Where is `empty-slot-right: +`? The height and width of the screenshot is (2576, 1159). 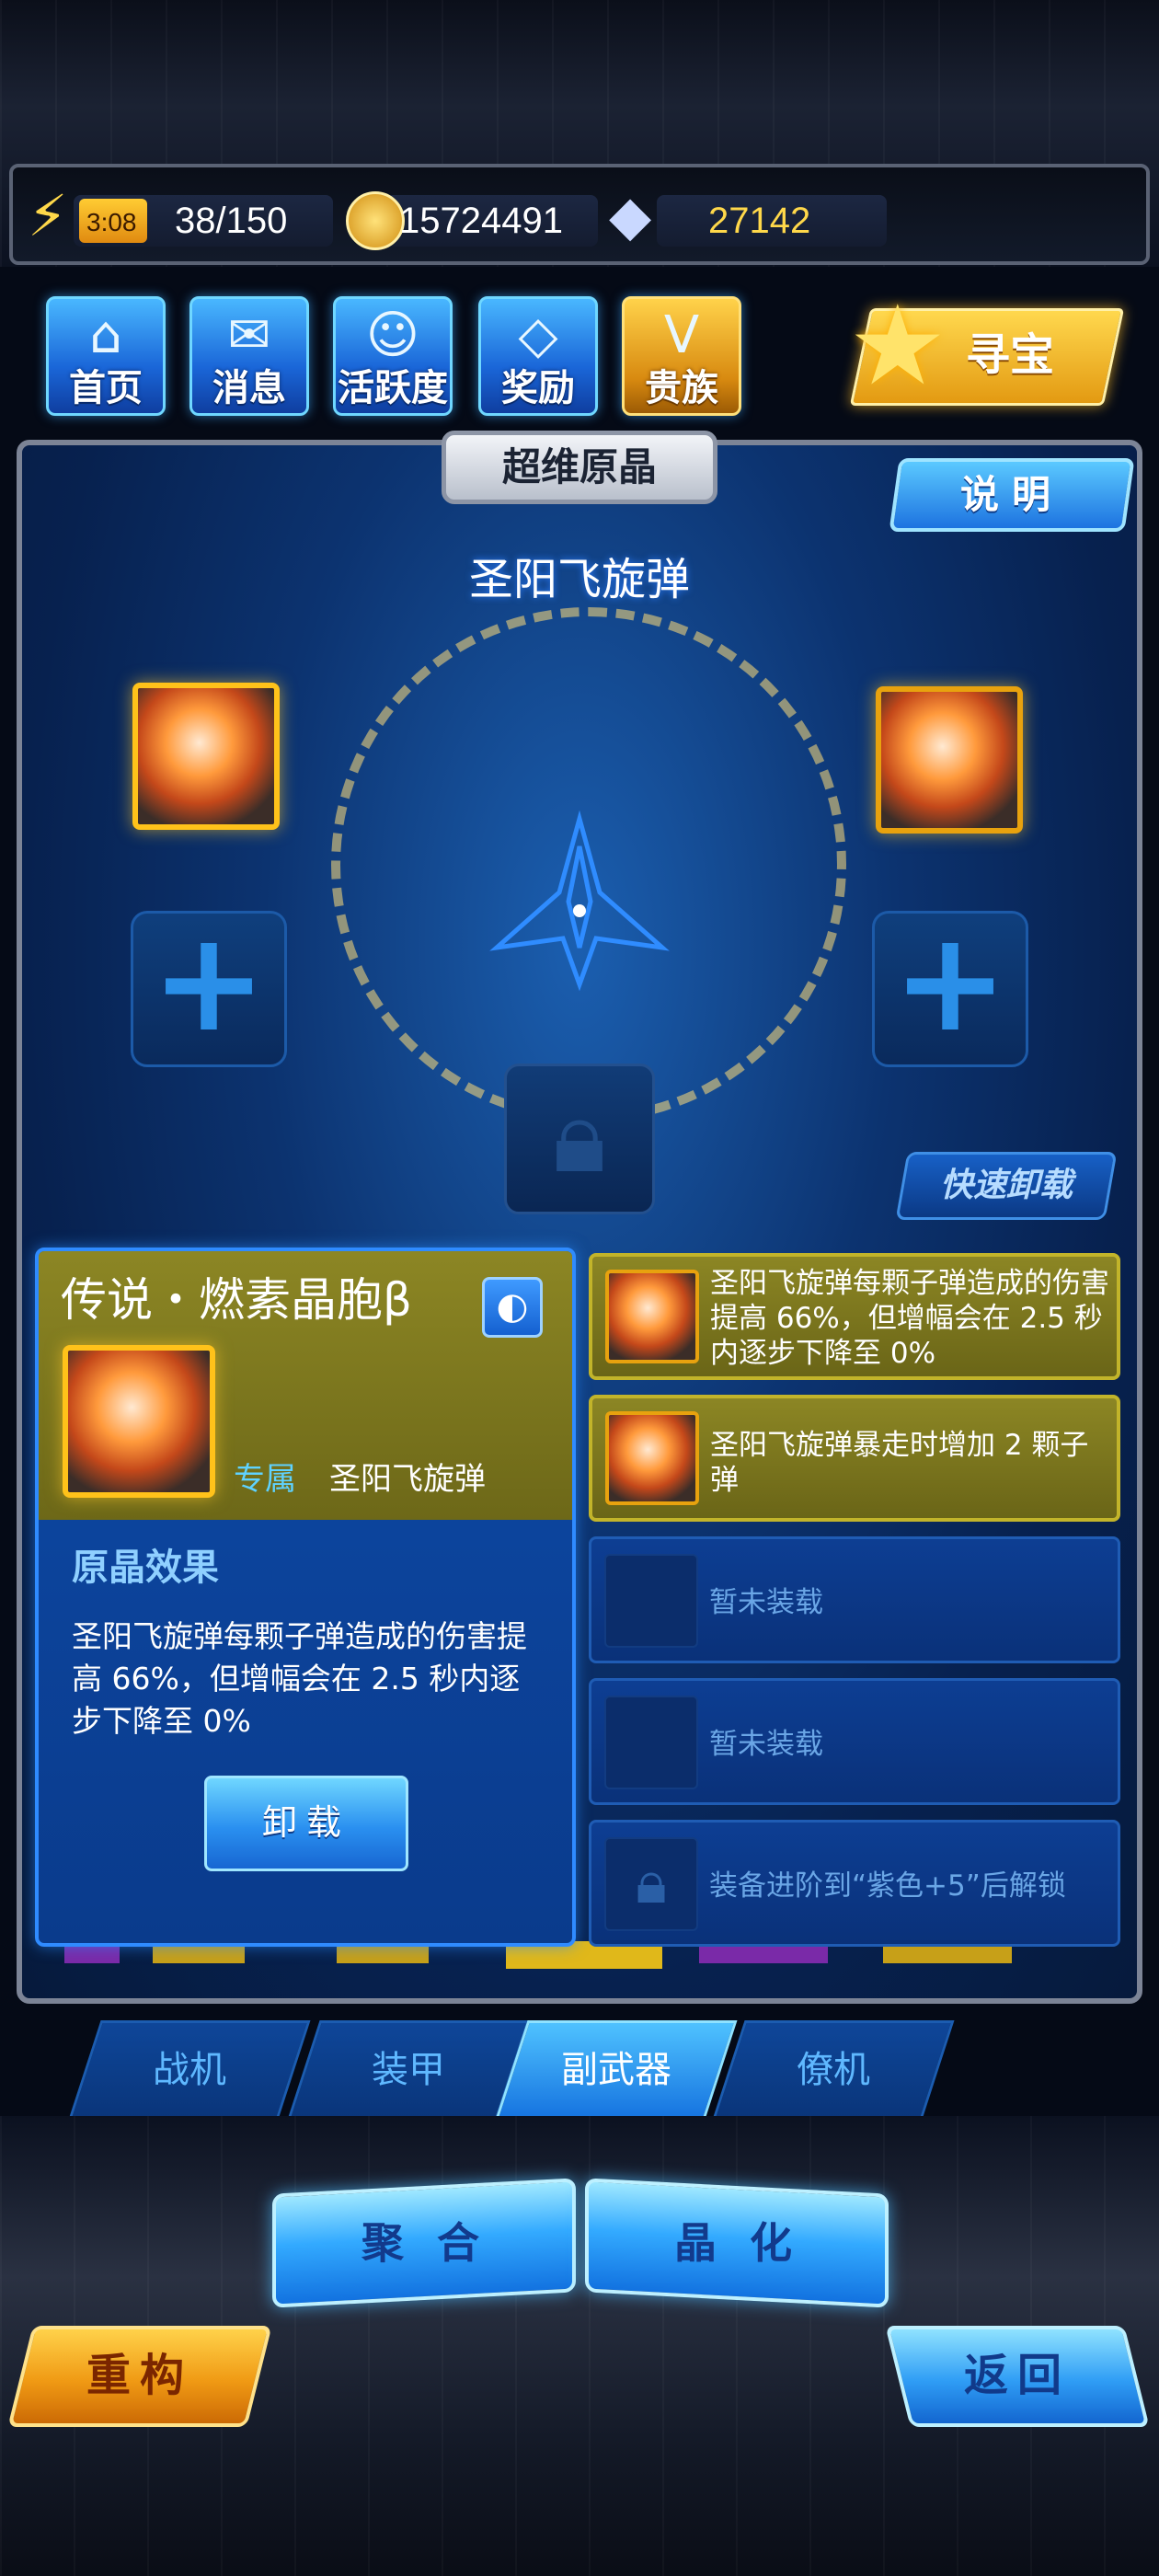
empty-slot-right: + is located at coordinates (950, 989).